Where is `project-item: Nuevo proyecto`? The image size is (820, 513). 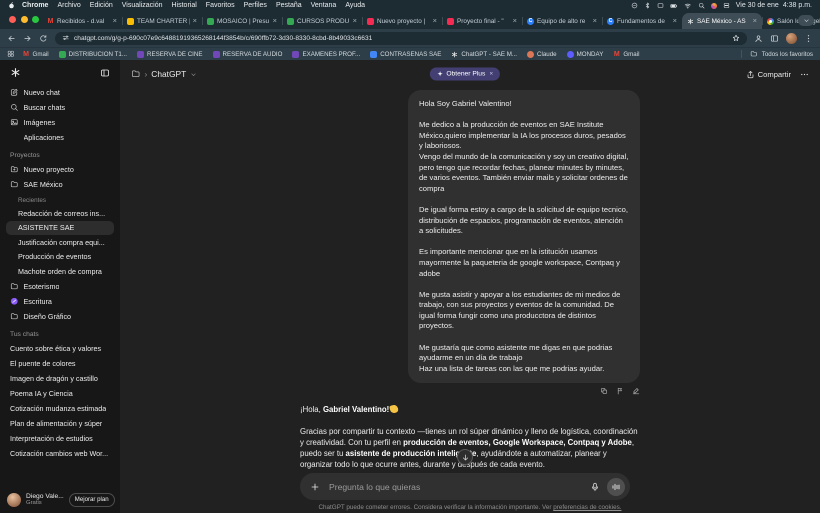
project-item: Nuevo proyecto is located at coordinates (60, 169).